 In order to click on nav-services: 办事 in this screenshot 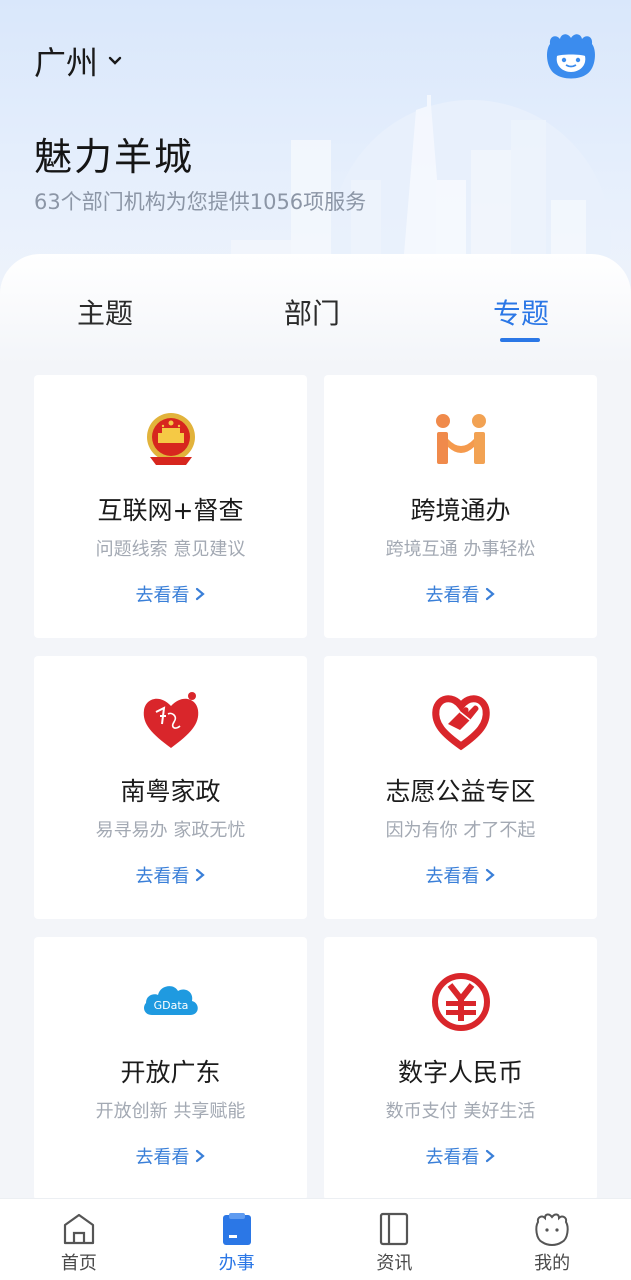, I will do `click(237, 1239)`.